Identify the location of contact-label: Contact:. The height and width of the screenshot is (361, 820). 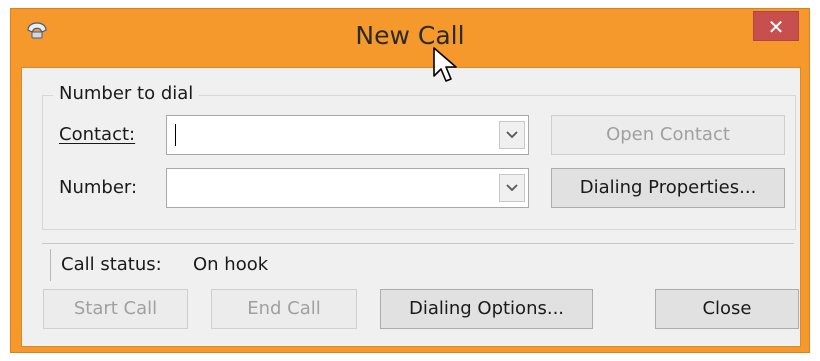
(97, 134).